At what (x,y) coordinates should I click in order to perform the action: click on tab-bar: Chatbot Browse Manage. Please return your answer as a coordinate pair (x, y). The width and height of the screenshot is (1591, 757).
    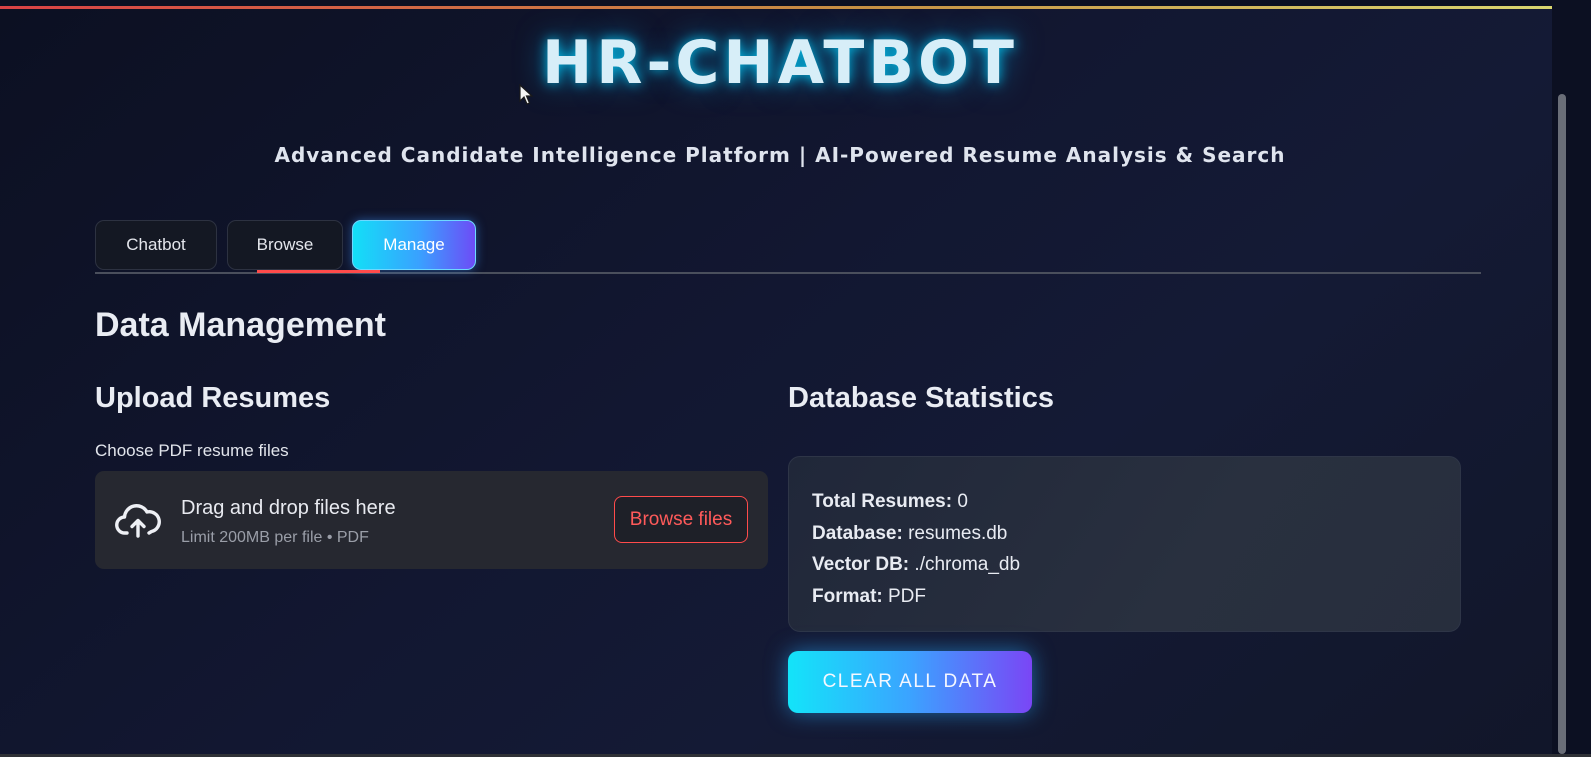
    Looking at the image, I should click on (788, 247).